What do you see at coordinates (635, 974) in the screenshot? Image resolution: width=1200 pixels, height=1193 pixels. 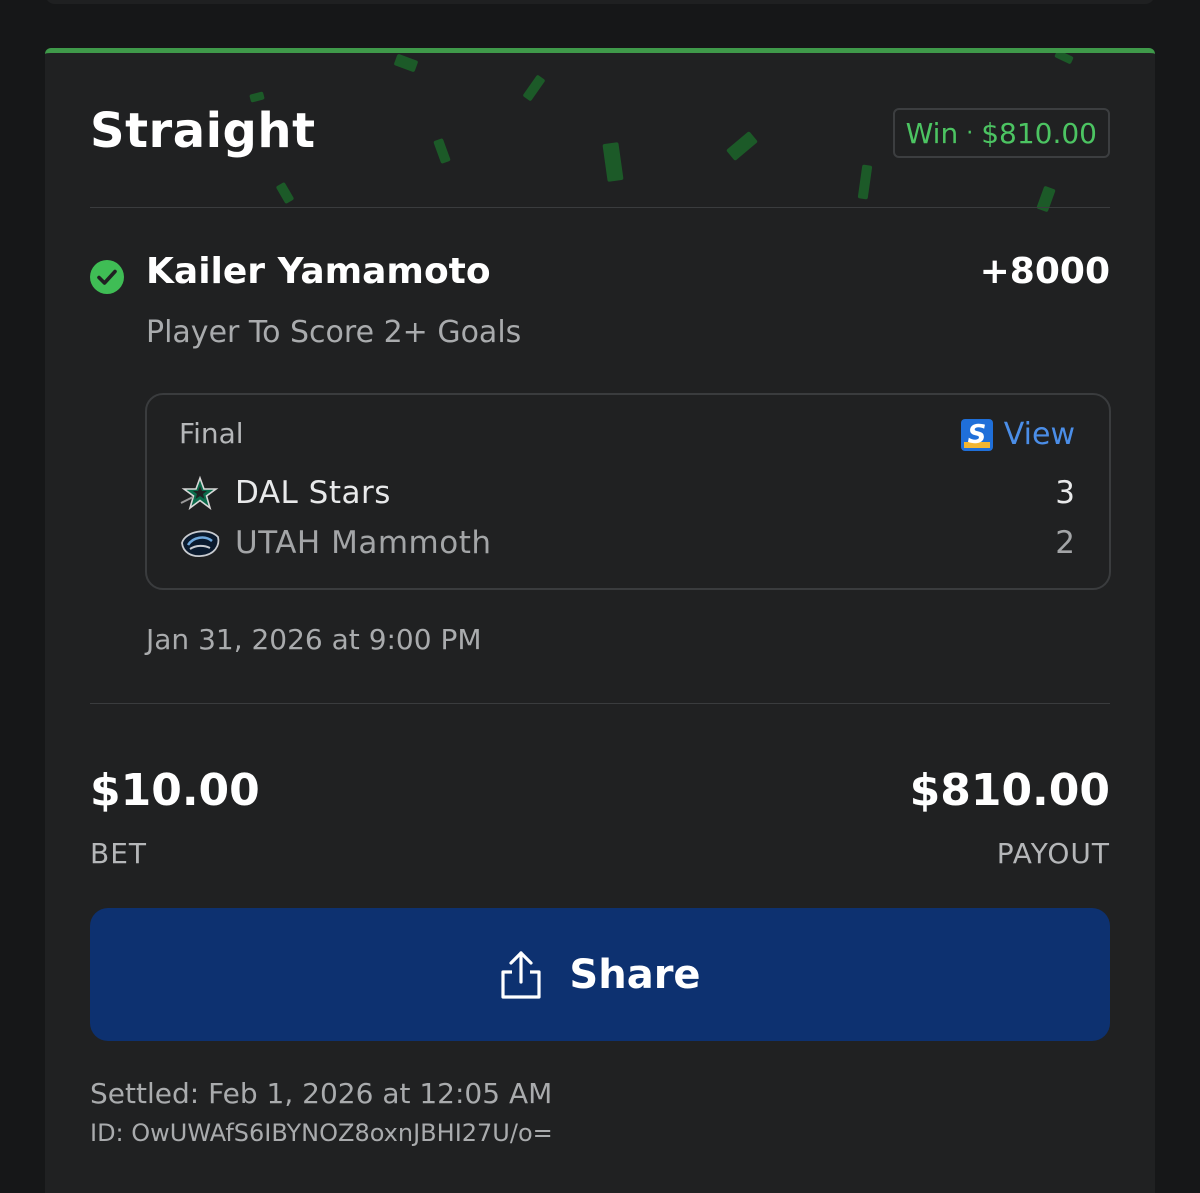 I see `share-label: Share` at bounding box center [635, 974].